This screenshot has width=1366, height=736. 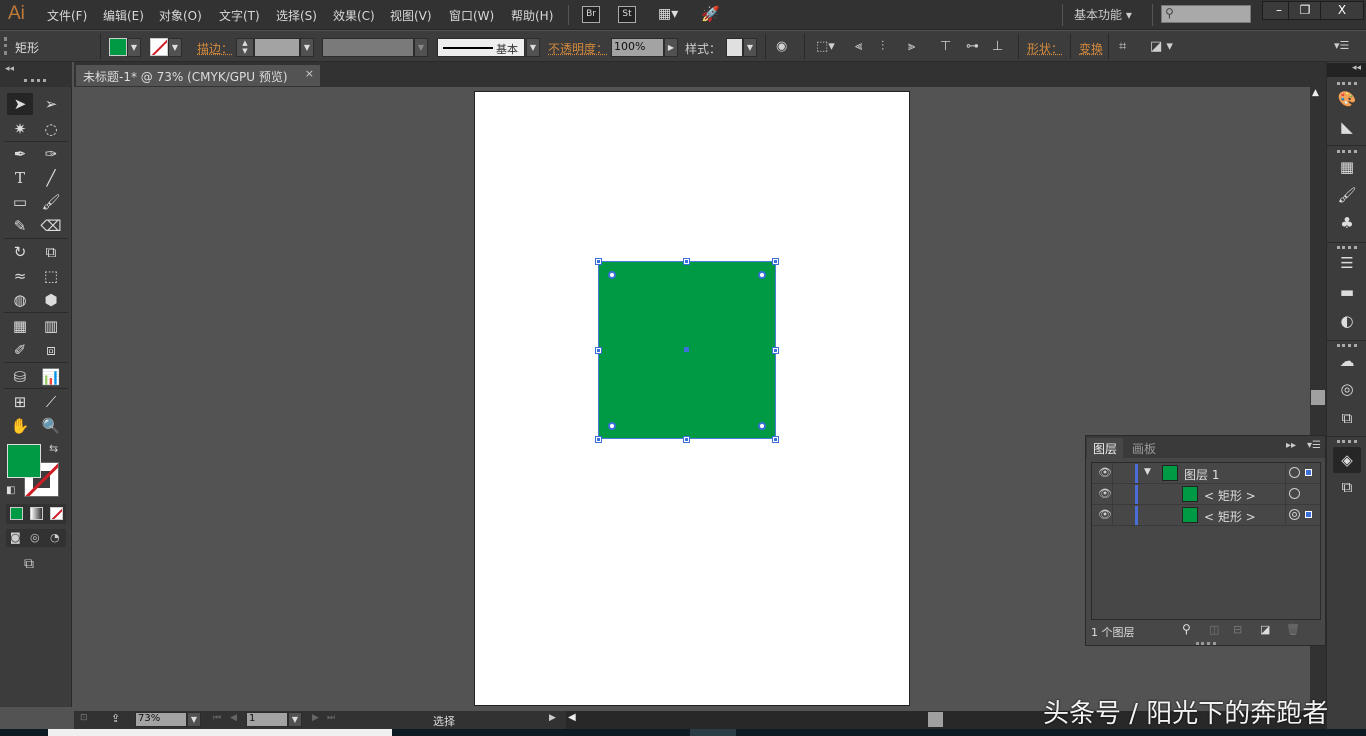 What do you see at coordinates (245, 47) in the screenshot?
I see `stroke-weight-stepper: ▲ ▼` at bounding box center [245, 47].